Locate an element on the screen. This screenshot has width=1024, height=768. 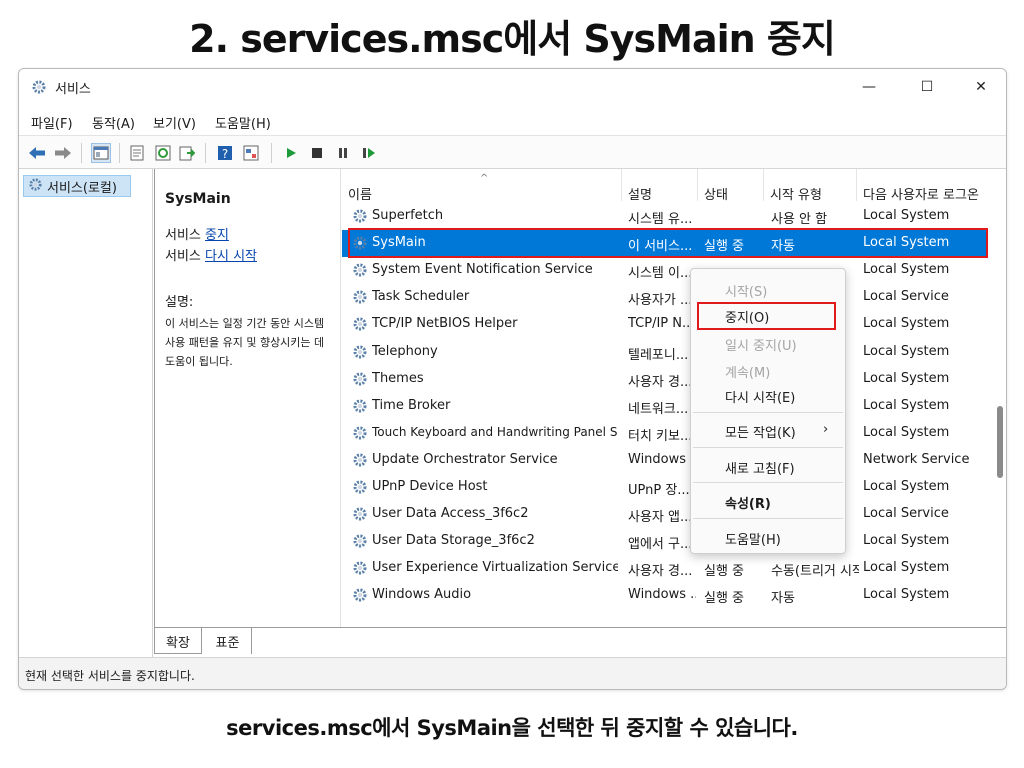
column-logon: 다음 사용자로 로그온 is located at coordinates (925, 186).